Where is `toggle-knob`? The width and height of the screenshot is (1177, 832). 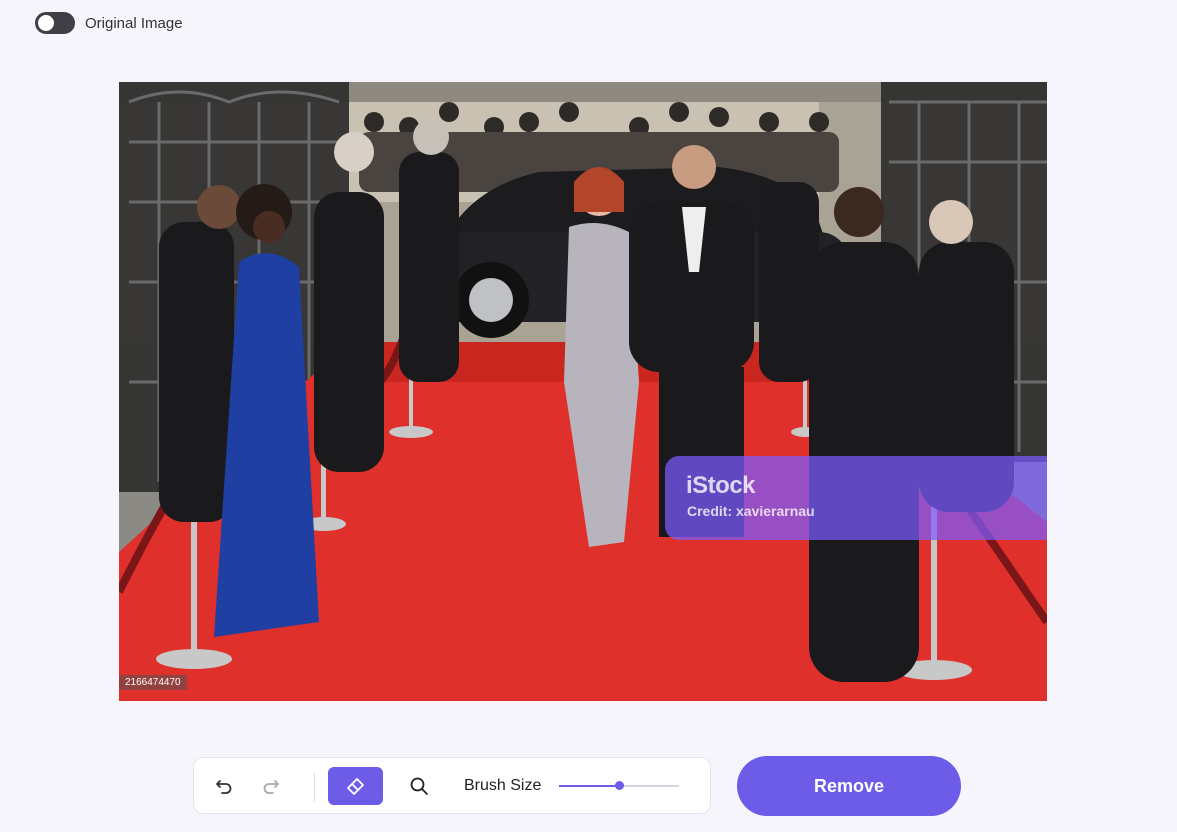
toggle-knob is located at coordinates (46, 23).